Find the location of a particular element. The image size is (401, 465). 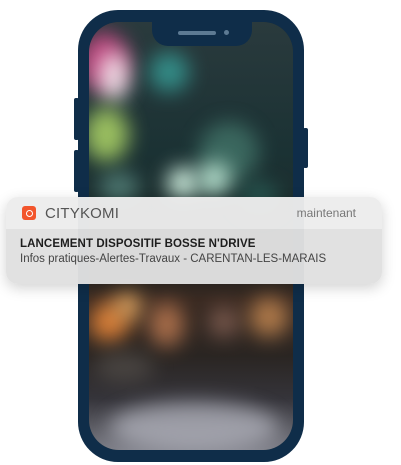

phone-notch is located at coordinates (202, 34).